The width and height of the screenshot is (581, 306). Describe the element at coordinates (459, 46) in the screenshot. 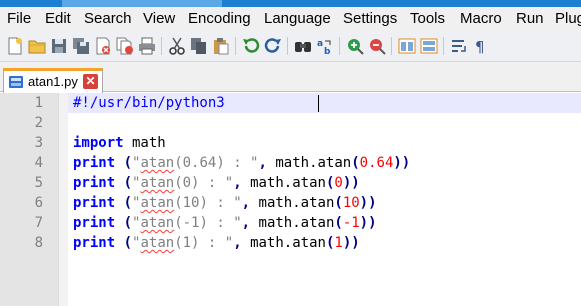

I see `wrap-icon` at that location.